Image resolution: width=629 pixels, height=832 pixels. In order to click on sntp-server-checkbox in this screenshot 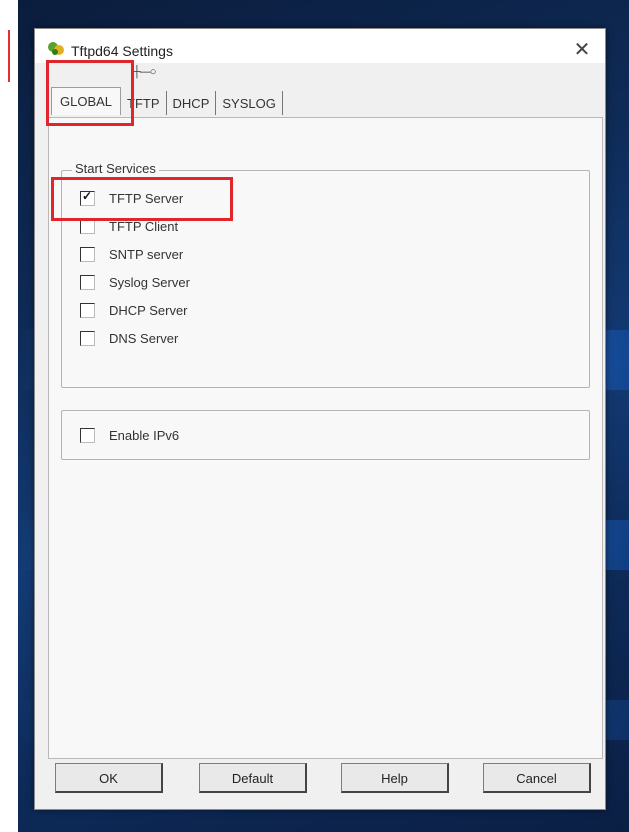, I will do `click(87, 254)`.